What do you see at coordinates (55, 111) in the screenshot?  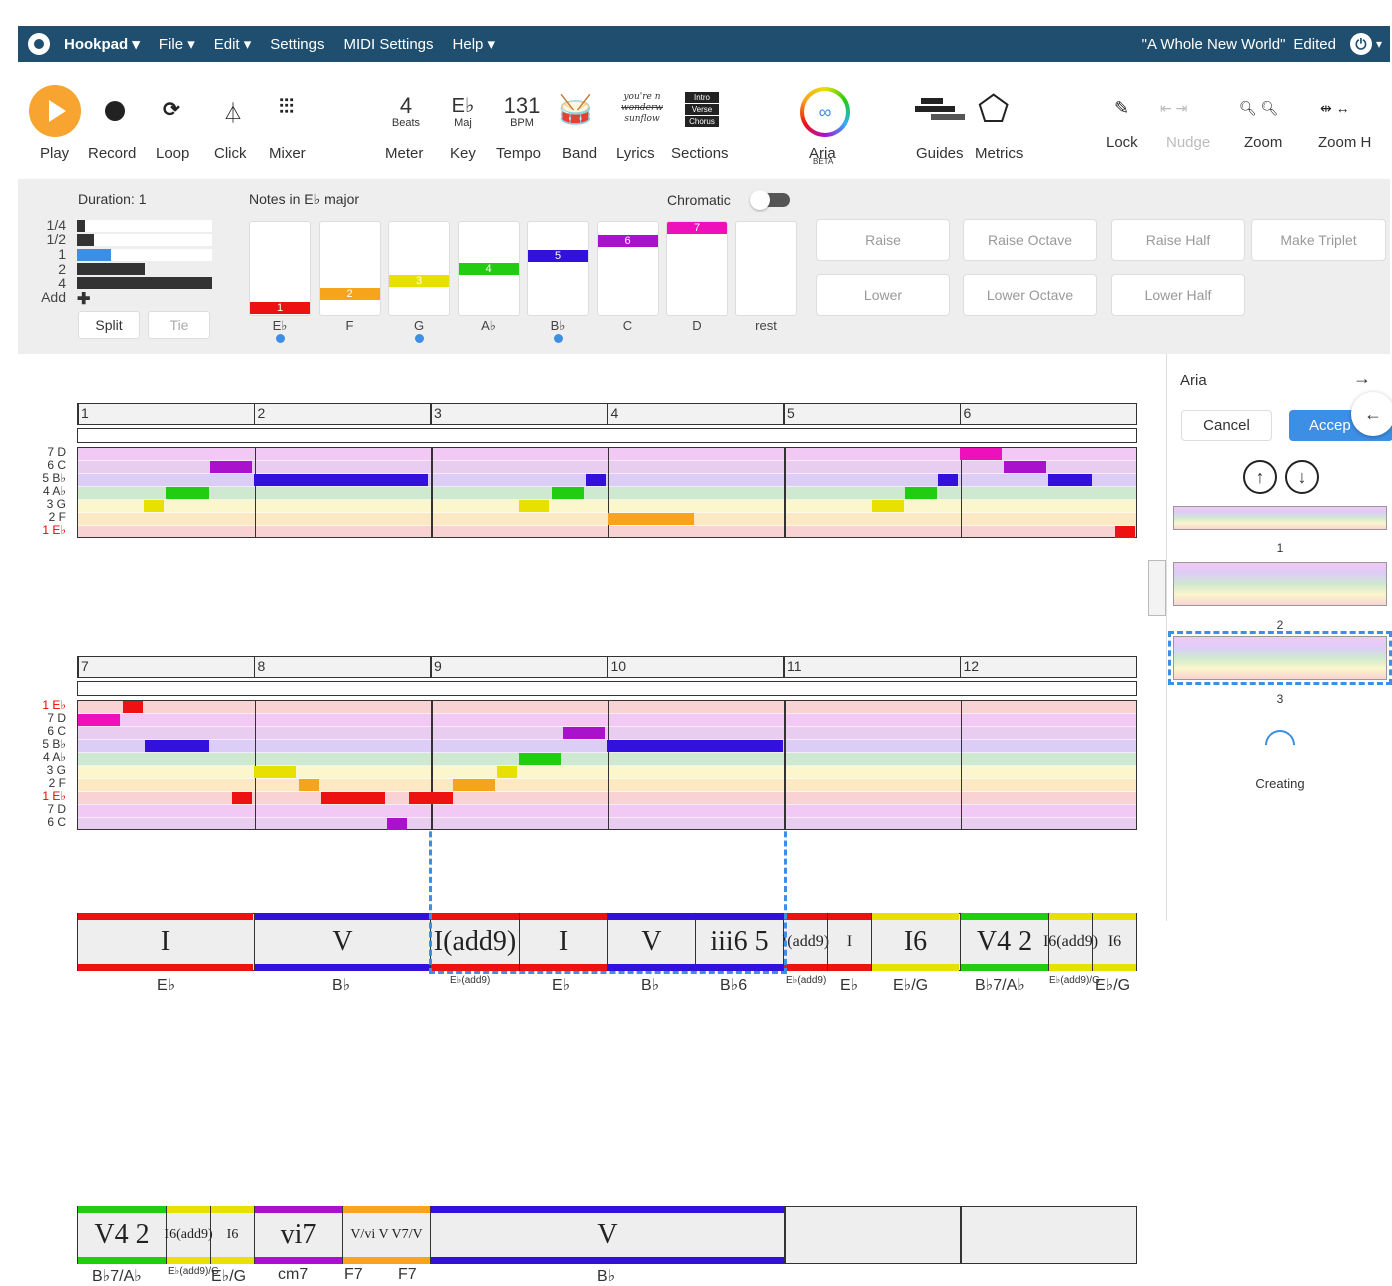 I see `play-icon` at bounding box center [55, 111].